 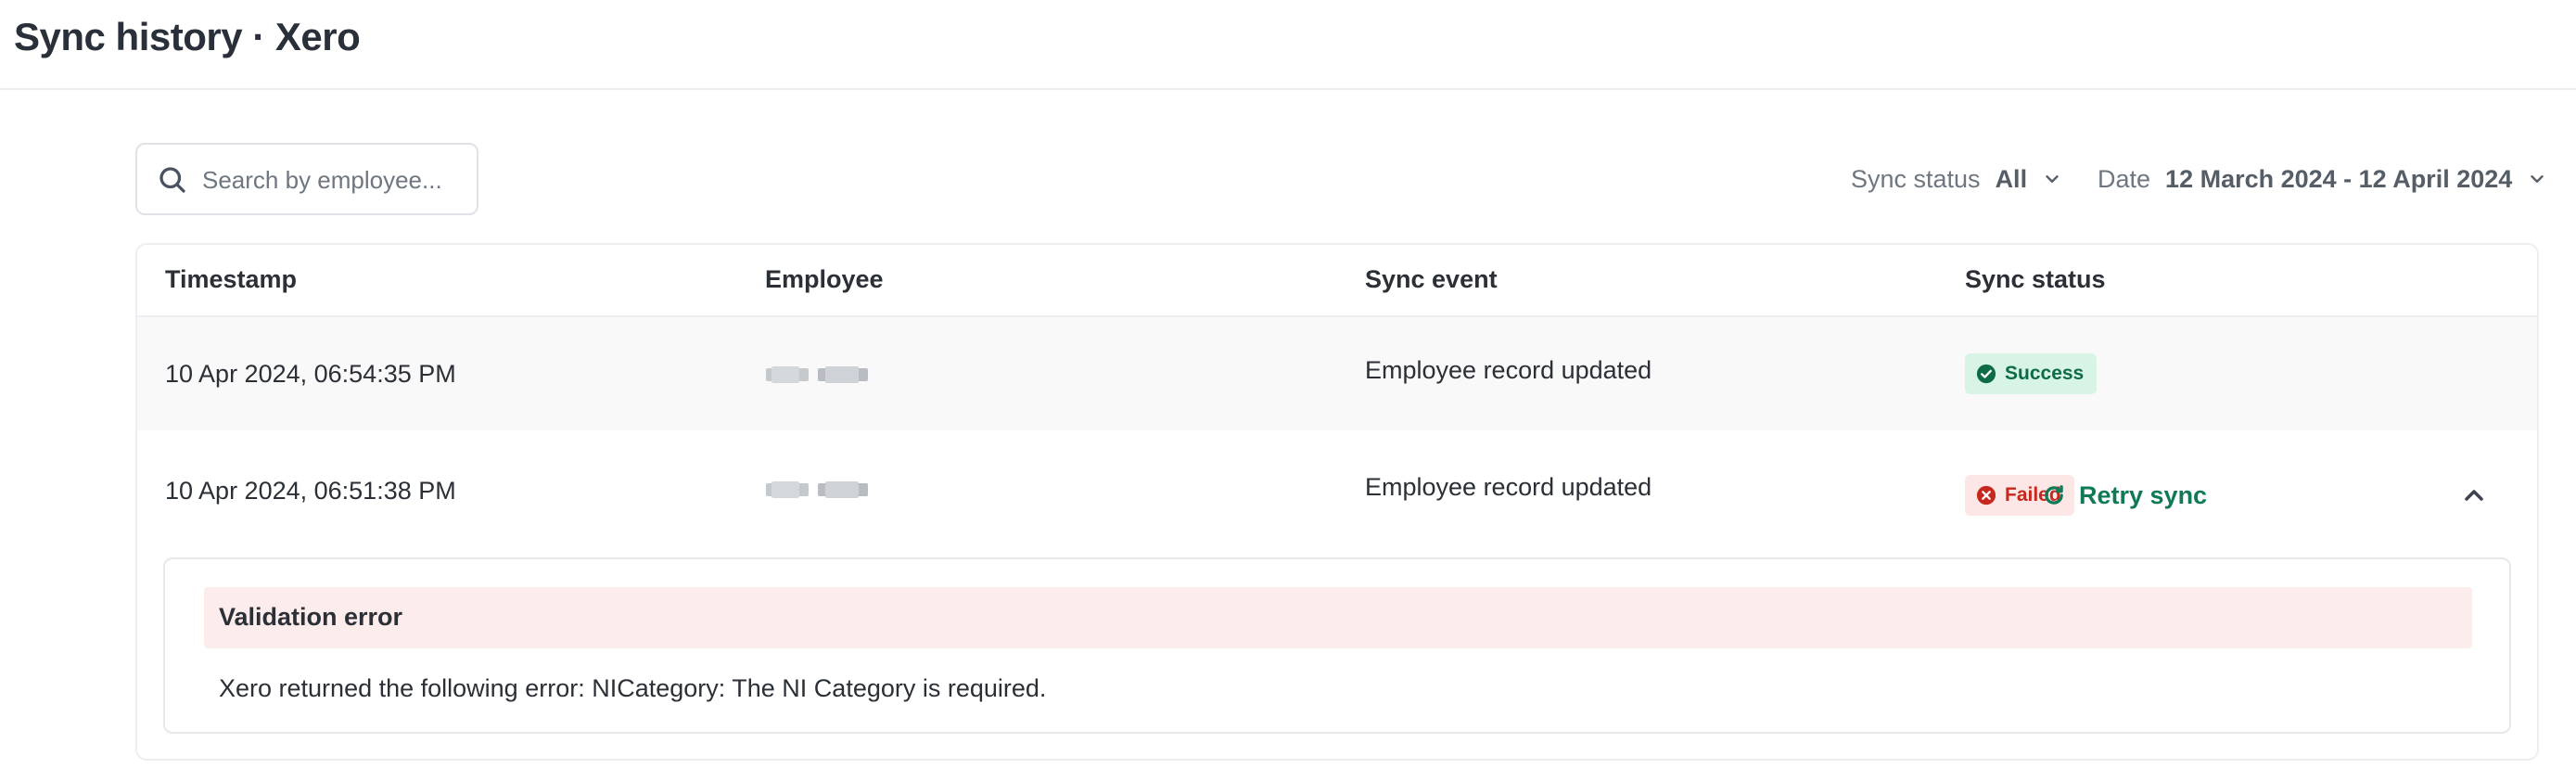 I want to click on page-title: Sync history · Xero, so click(x=187, y=36).